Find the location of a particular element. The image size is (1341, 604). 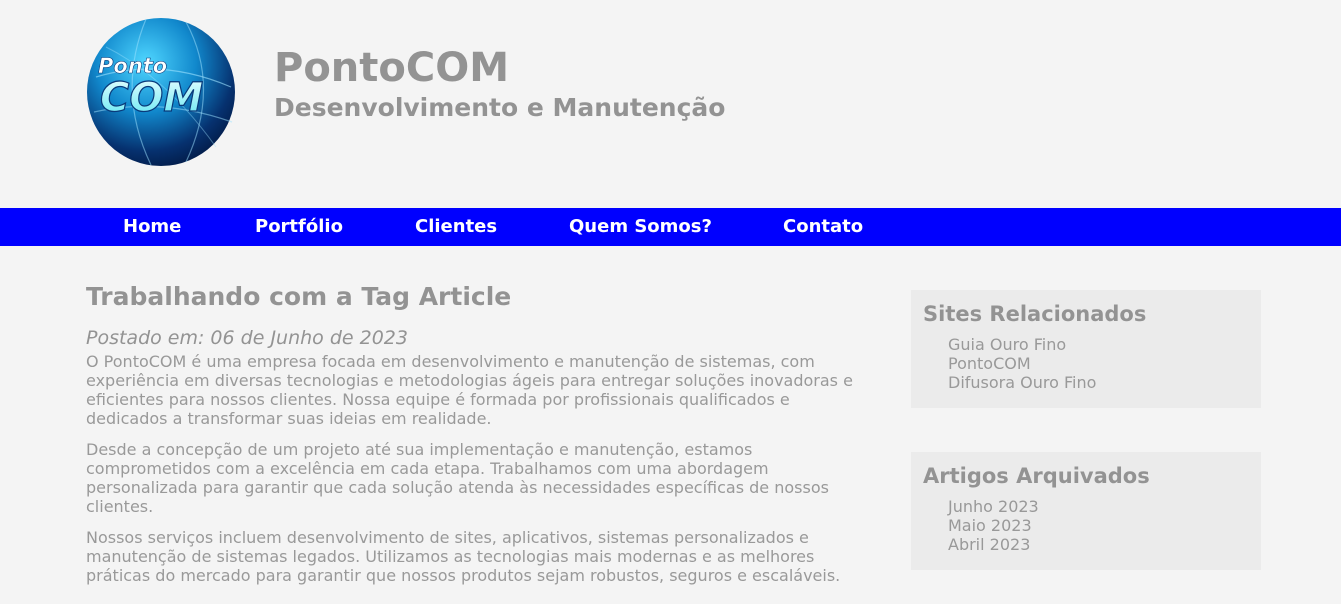

related-site-link: Difusora Ouro Fino is located at coordinates (1104, 382).